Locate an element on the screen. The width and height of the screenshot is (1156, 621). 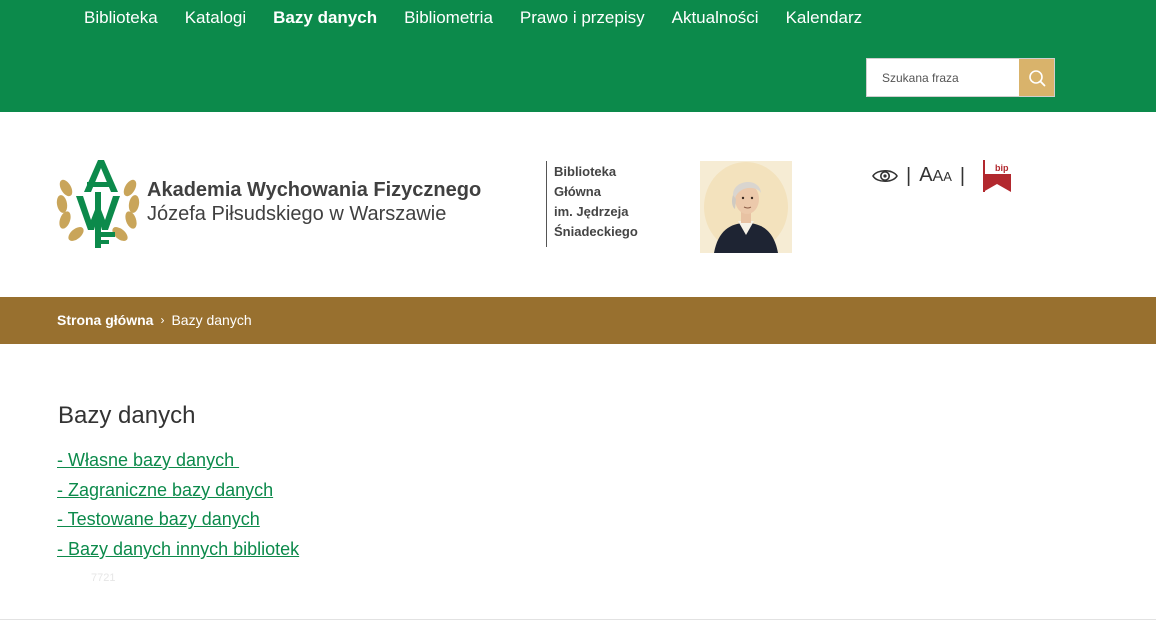
accessibility-tools: | AAA | bip is located at coordinates (942, 176).